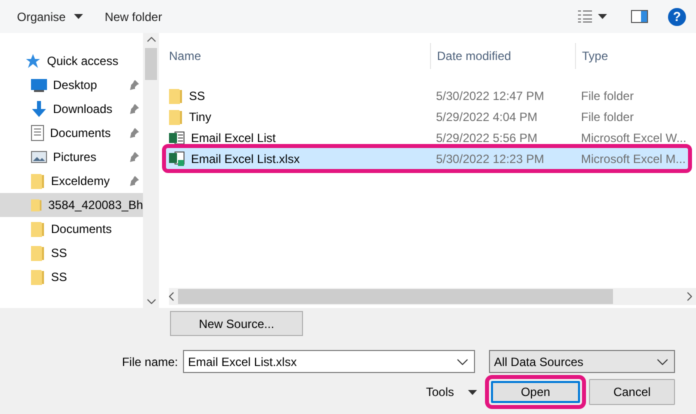 The width and height of the screenshot is (696, 414). Describe the element at coordinates (431, 95) in the screenshot. I see `file-row: SS 5/30/2022 12:47 PM File folder` at that location.